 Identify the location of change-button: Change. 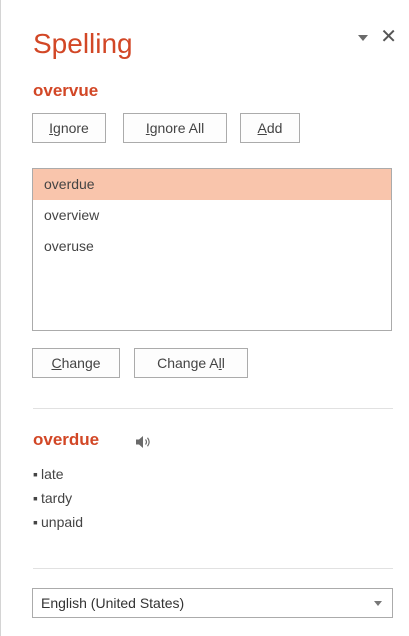
(76, 363).